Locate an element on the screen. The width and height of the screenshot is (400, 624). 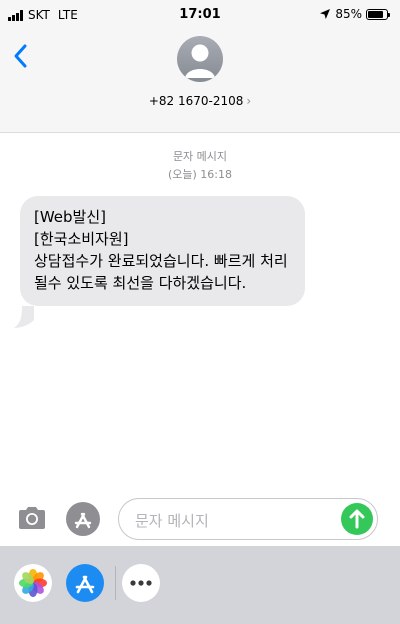
battery-icon is located at coordinates (378, 14).